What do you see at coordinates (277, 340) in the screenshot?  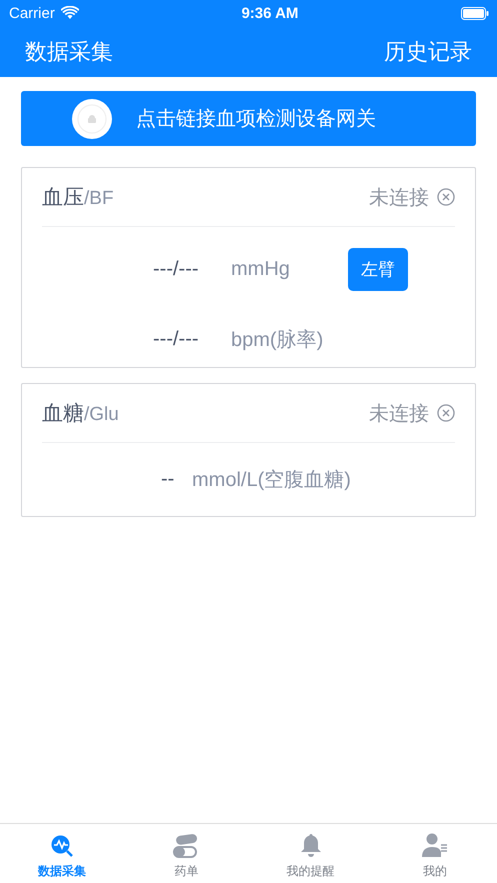 I see `reading-unit: bpm(脉率)` at bounding box center [277, 340].